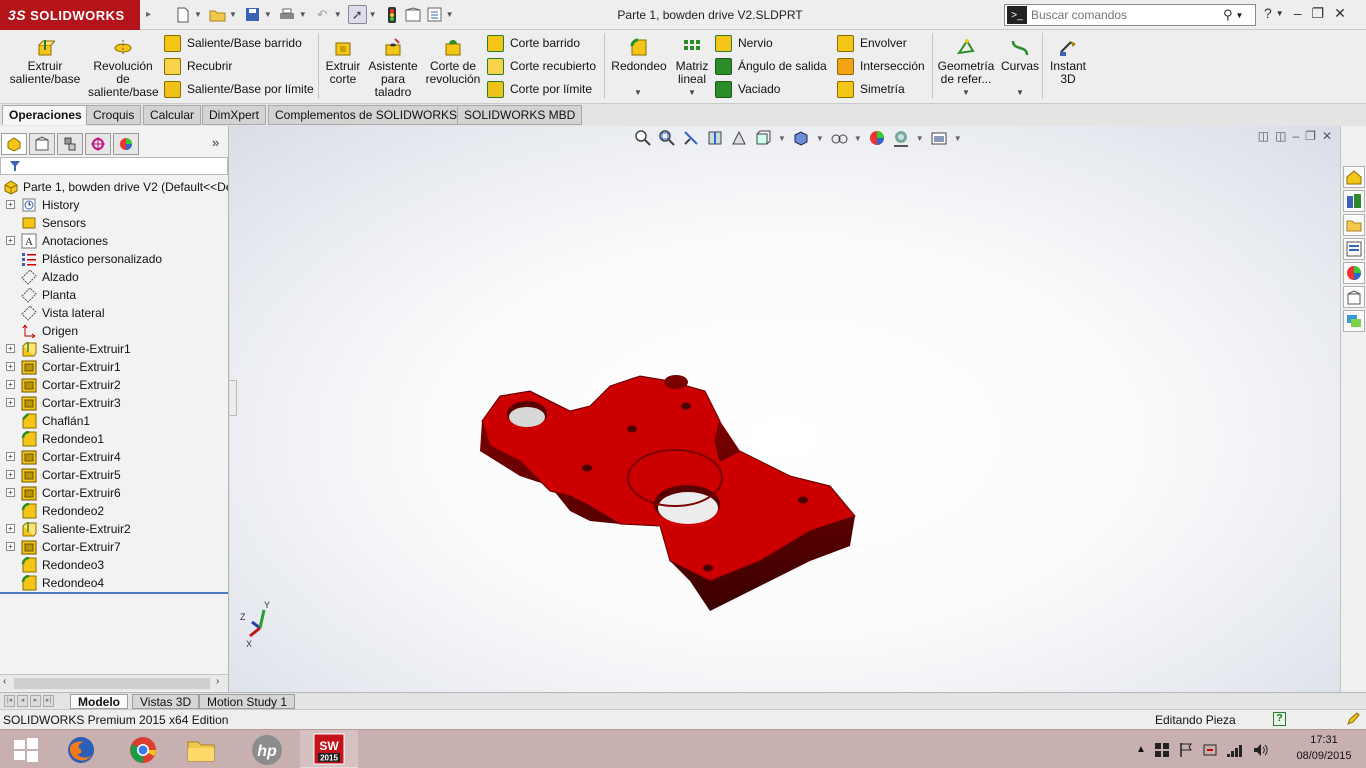 This screenshot has width=1366, height=768. Describe the element at coordinates (1186, 750) in the screenshot. I see `flag-icon` at that location.